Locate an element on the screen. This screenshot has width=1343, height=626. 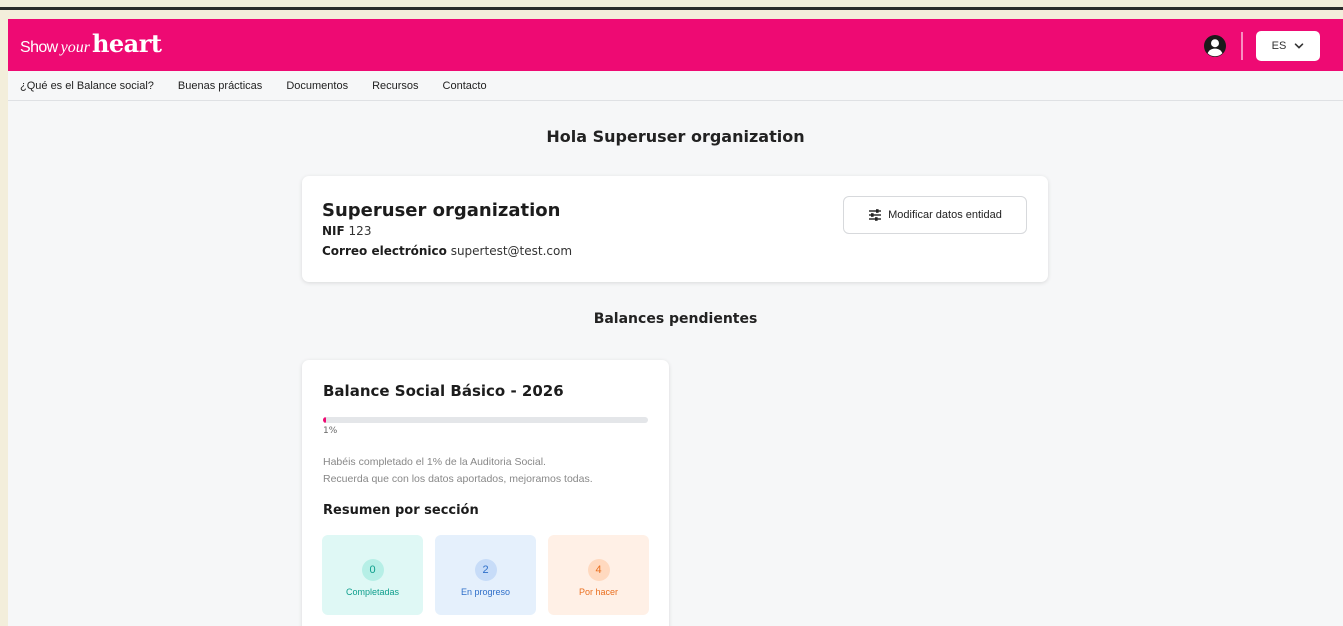
logo-text-your: your is located at coordinates (75, 47).